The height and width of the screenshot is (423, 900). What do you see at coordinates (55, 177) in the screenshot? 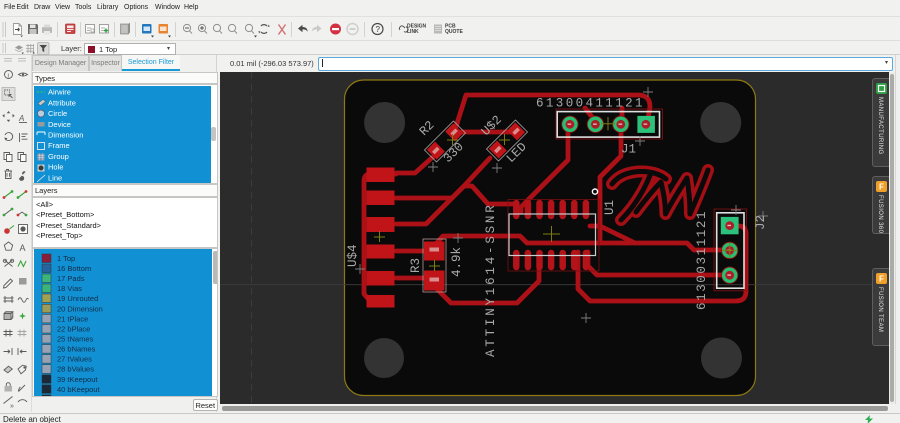
I see `svg-text: Line` at bounding box center [55, 177].